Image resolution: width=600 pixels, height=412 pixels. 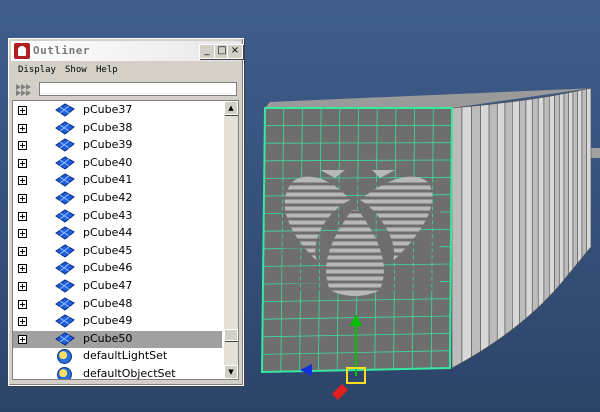 What do you see at coordinates (108, 109) in the screenshot?
I see `outliner-item-label: pCube37` at bounding box center [108, 109].